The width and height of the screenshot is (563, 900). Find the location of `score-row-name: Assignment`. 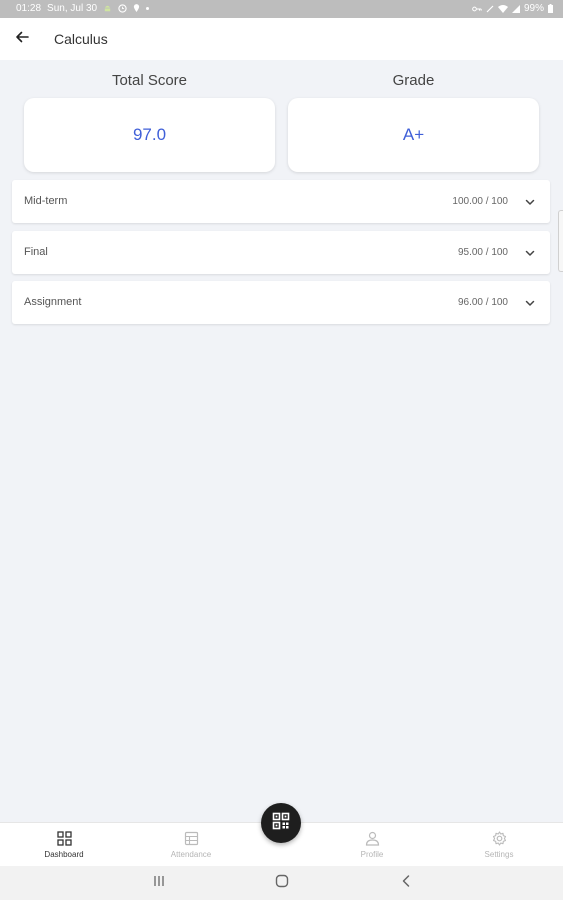

score-row-name: Assignment is located at coordinates (53, 302).